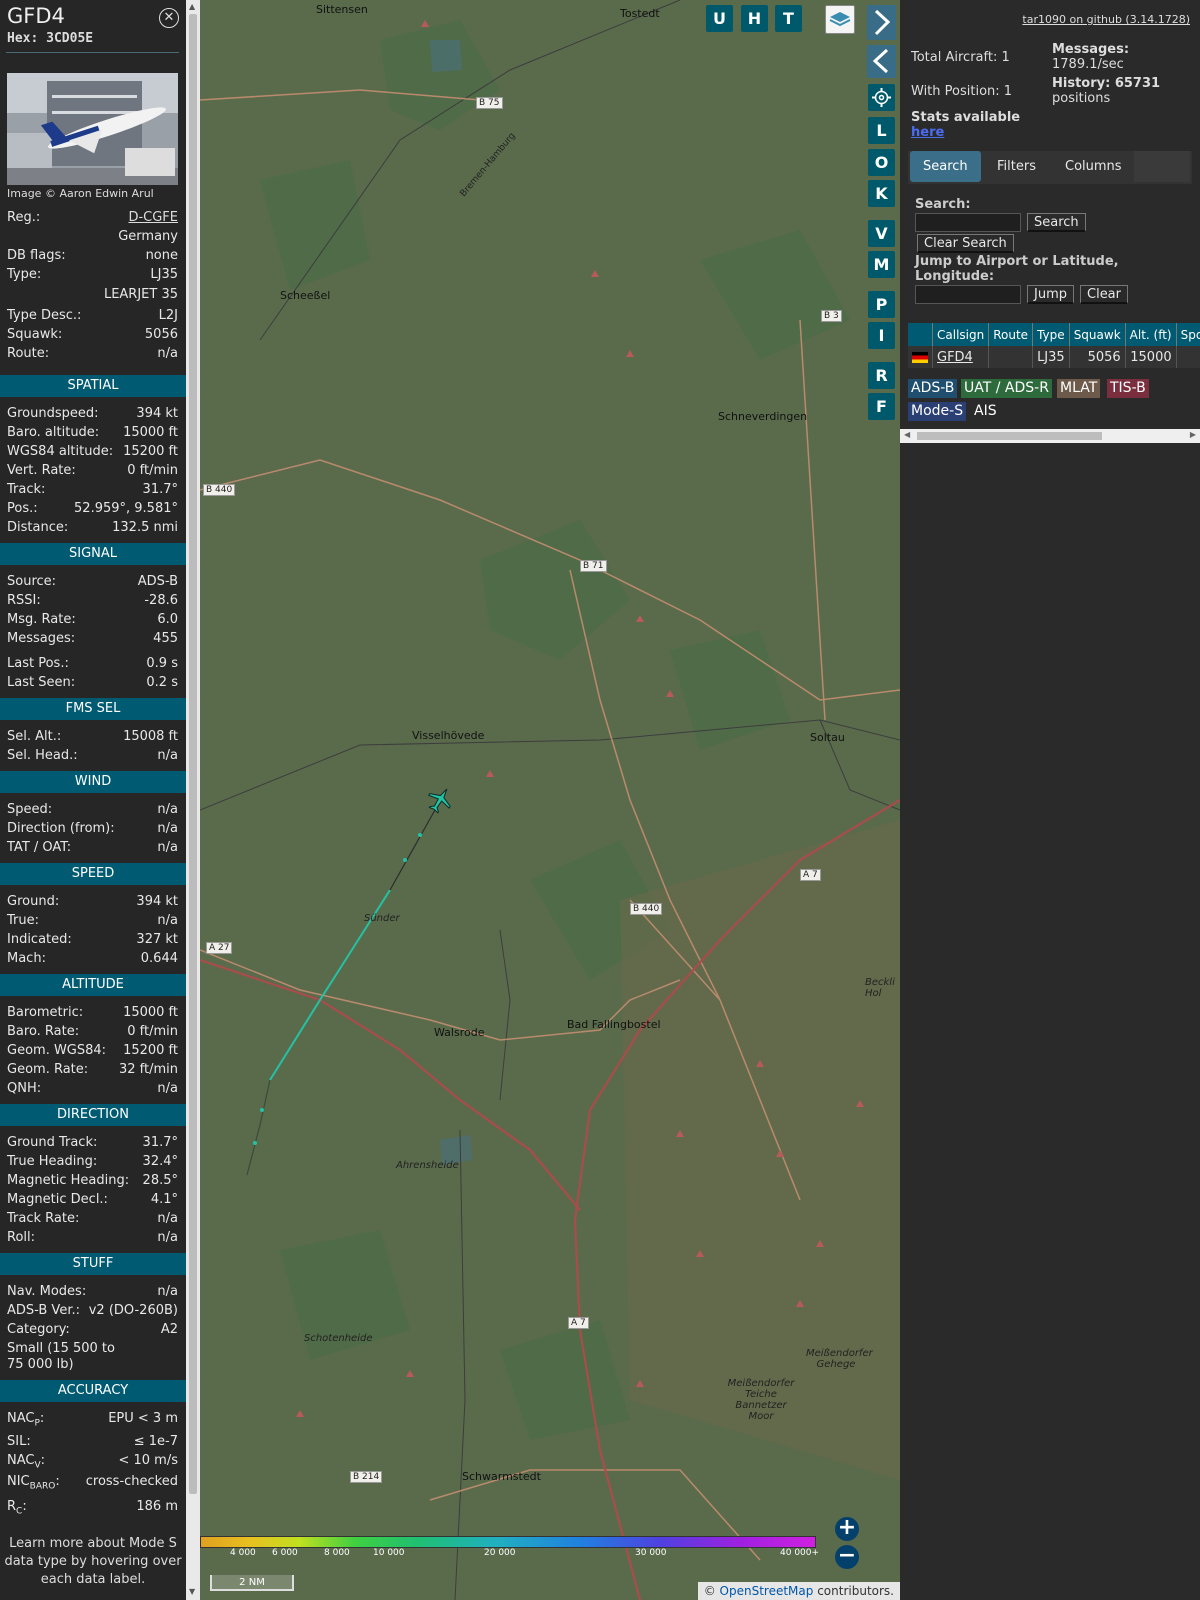 The height and width of the screenshot is (1600, 1200). Describe the element at coordinates (881, 22) in the screenshot. I see `expand-right-icon` at that location.